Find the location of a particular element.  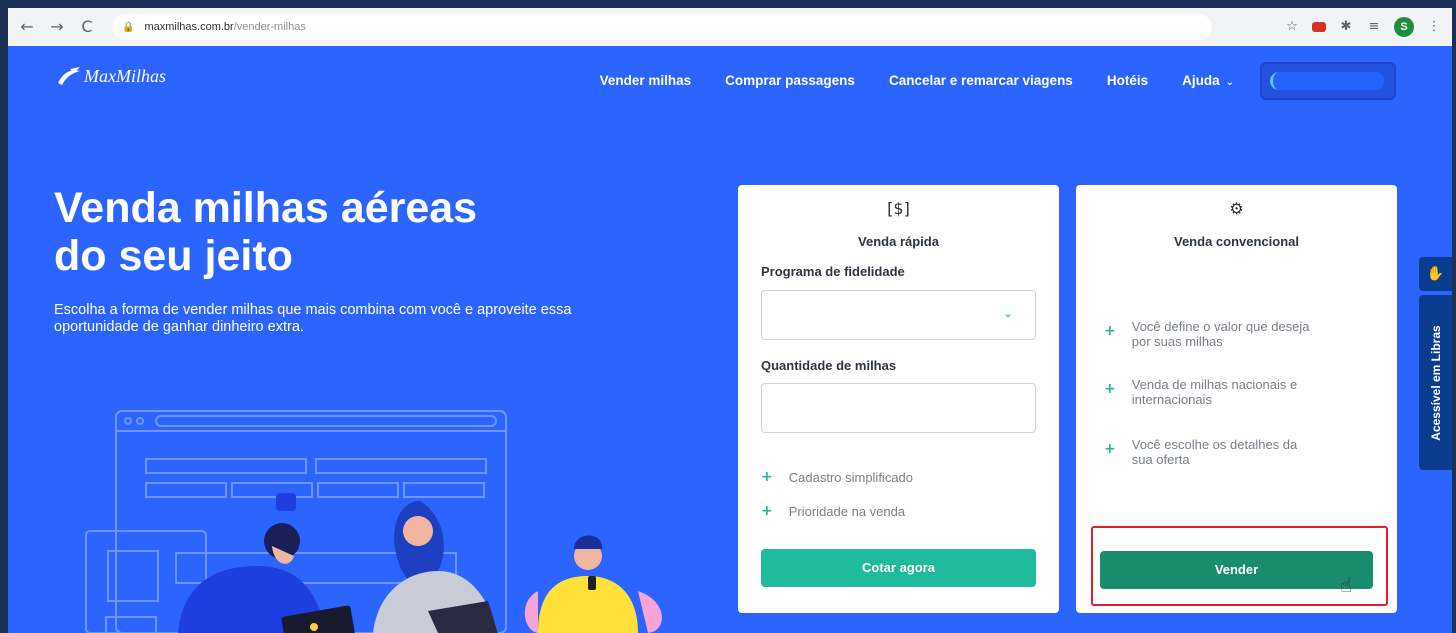

forward-arrow-icon: → is located at coordinates (57, 27).